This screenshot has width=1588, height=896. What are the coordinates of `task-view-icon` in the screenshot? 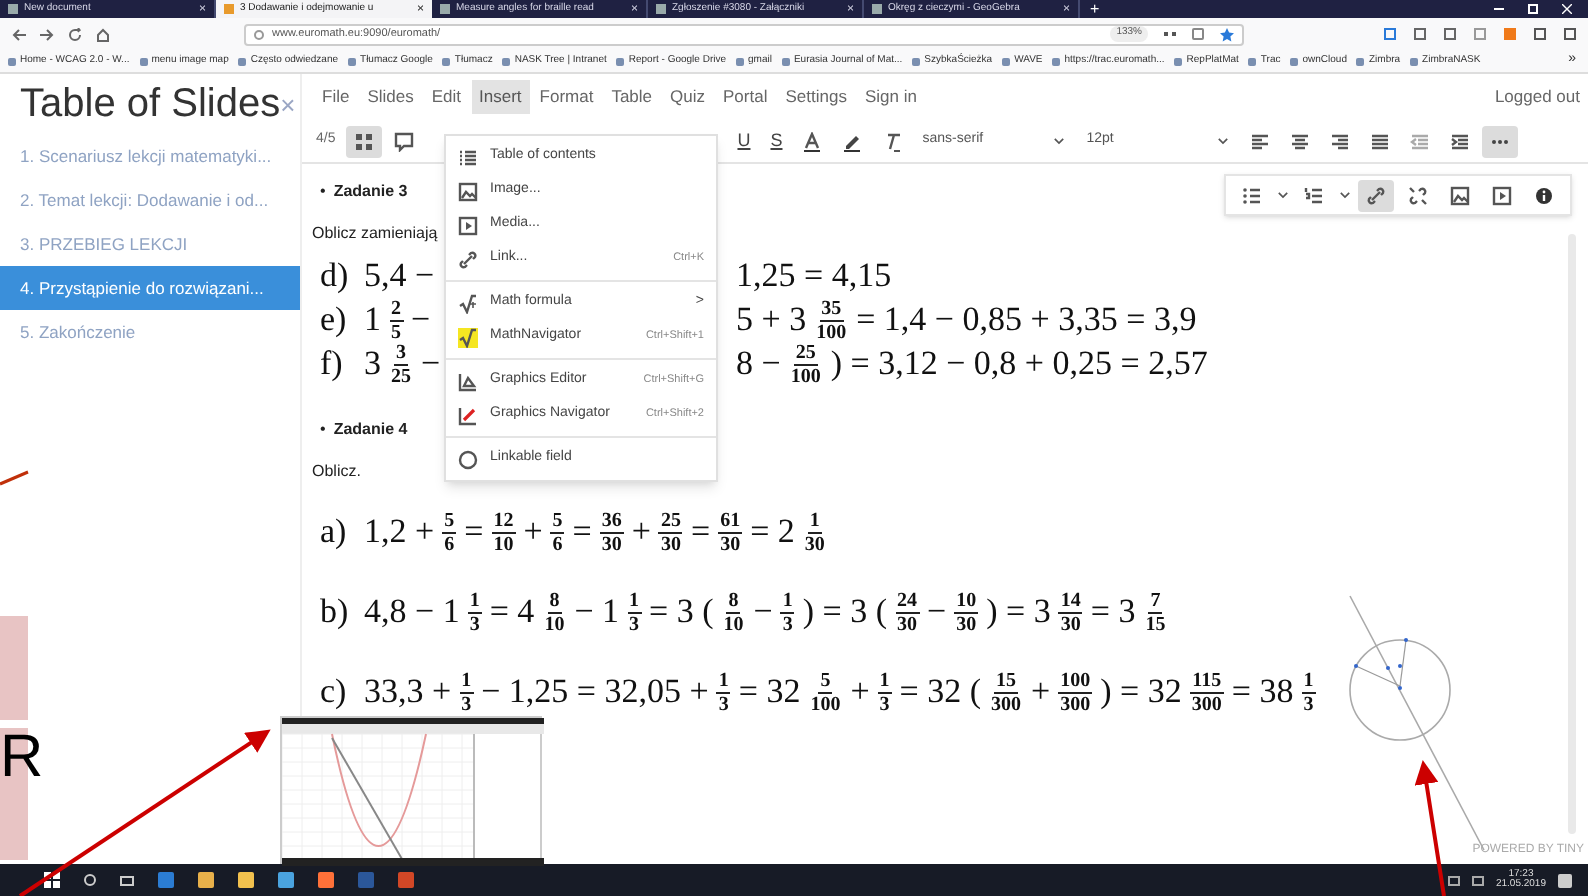 It's located at (127, 880).